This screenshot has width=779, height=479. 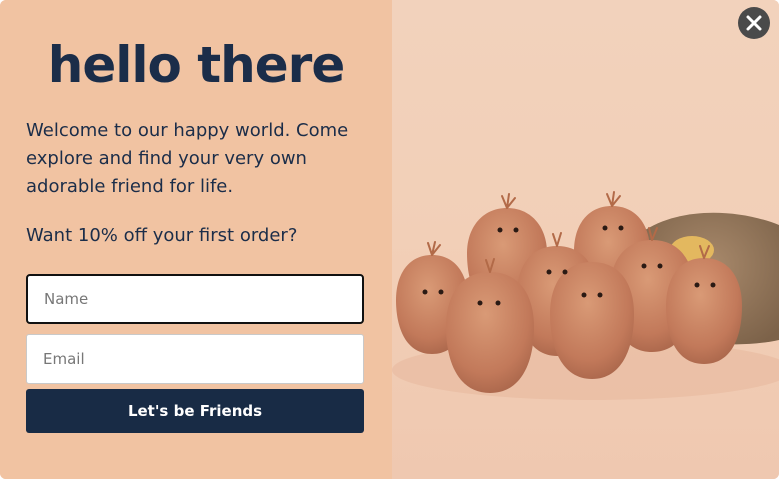 I want to click on popup-title: hello there, so click(x=196, y=65).